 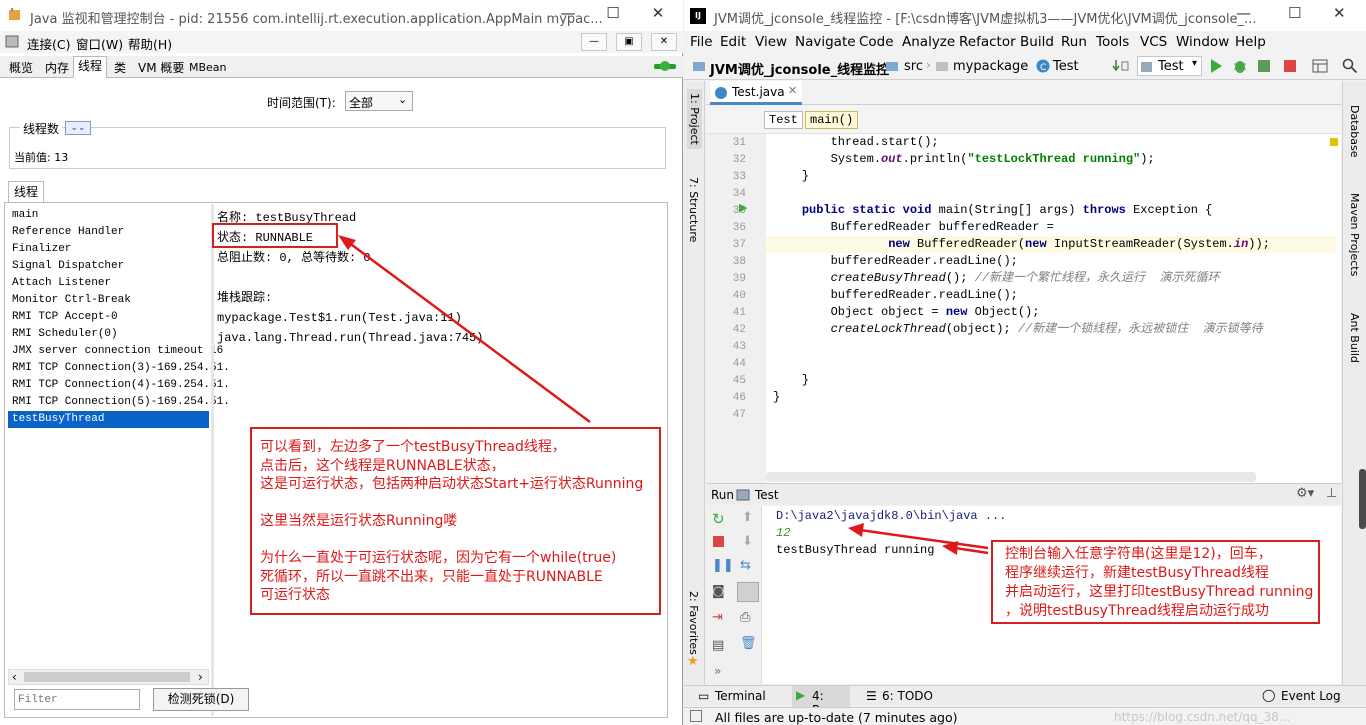 What do you see at coordinates (696, 716) in the screenshot?
I see `tool-window-toggle-icon` at bounding box center [696, 716].